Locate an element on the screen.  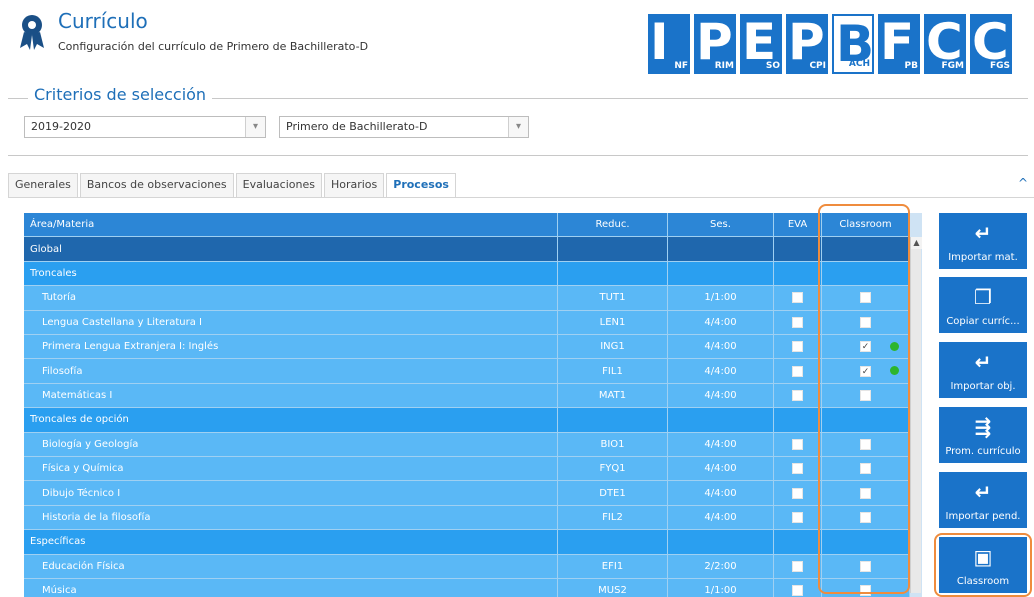
action-button-4: ↵ Importar pend. is located at coordinates (983, 500).